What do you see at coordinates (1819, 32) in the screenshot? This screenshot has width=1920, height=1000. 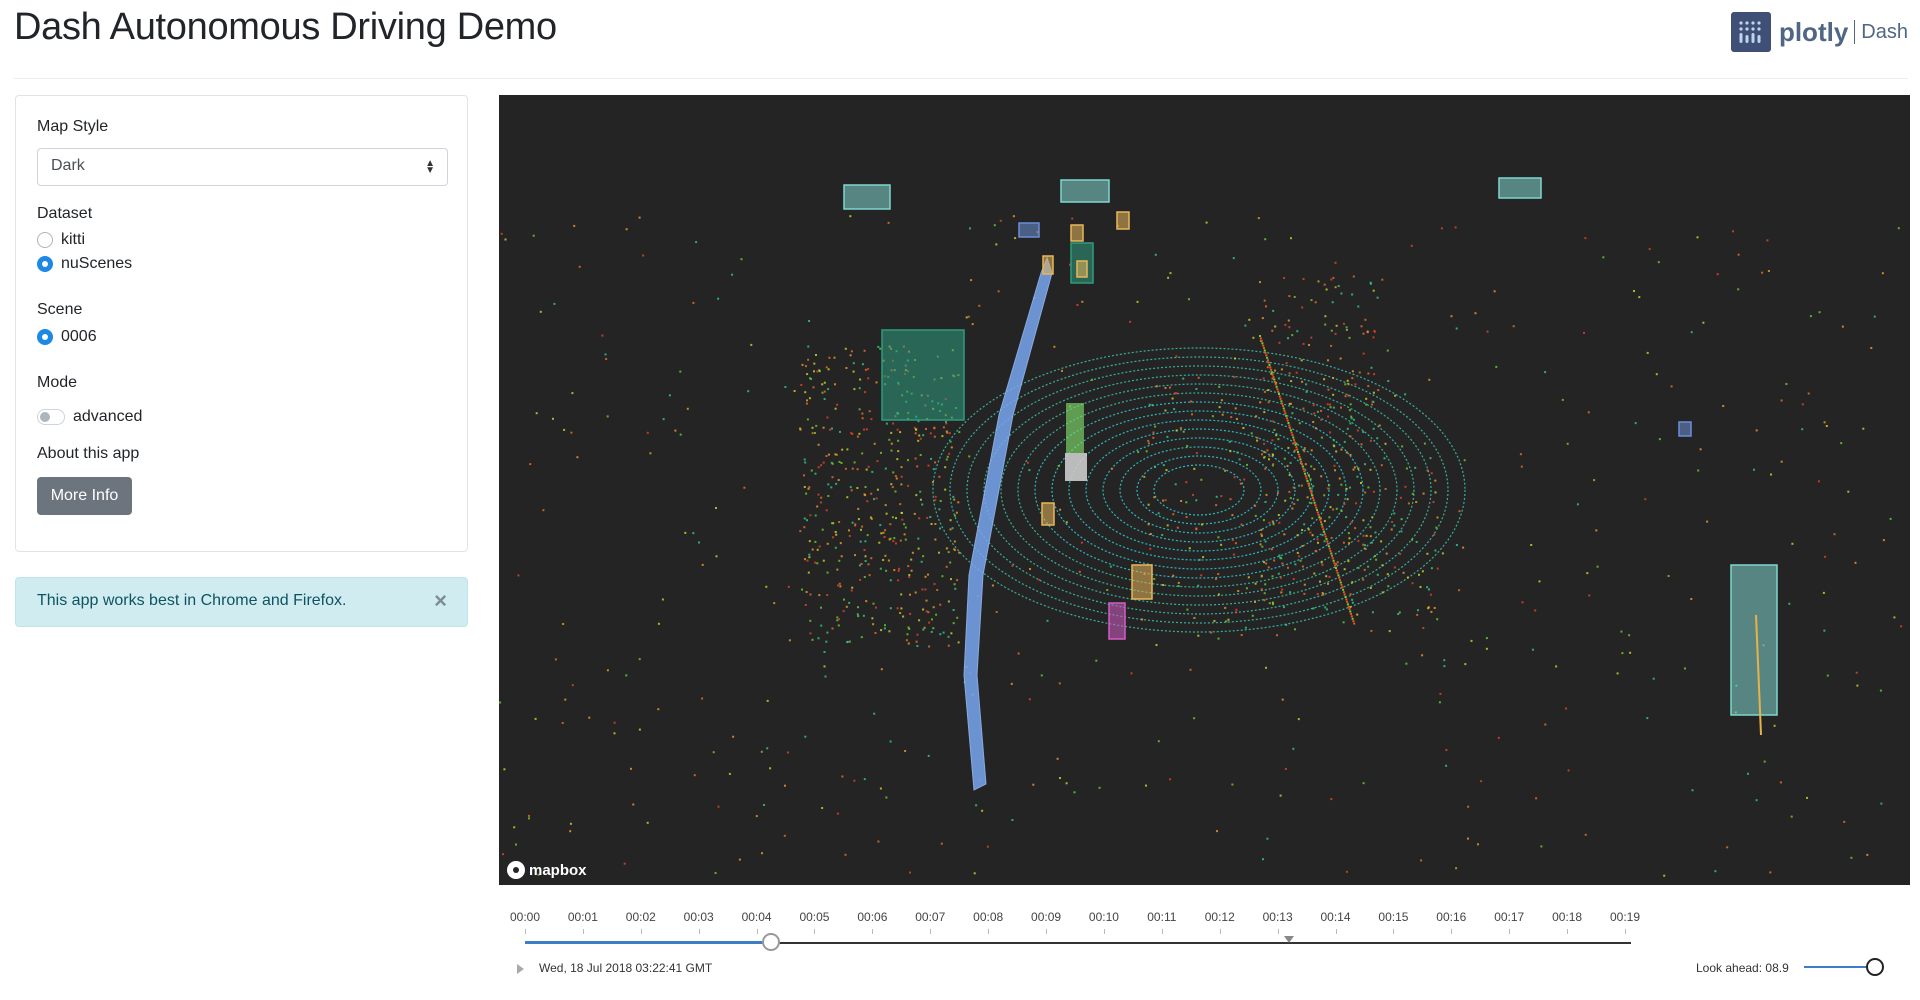 I see `plotly-dash-brand: plotly Dash` at bounding box center [1819, 32].